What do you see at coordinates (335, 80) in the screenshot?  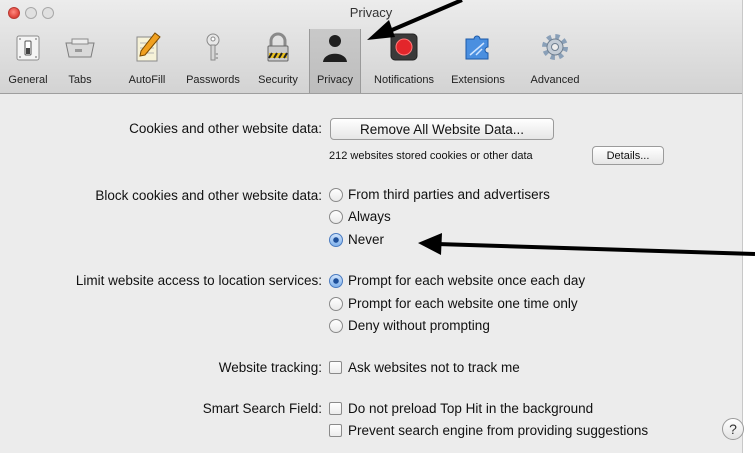 I see `tab-privacy-label: Privacy` at bounding box center [335, 80].